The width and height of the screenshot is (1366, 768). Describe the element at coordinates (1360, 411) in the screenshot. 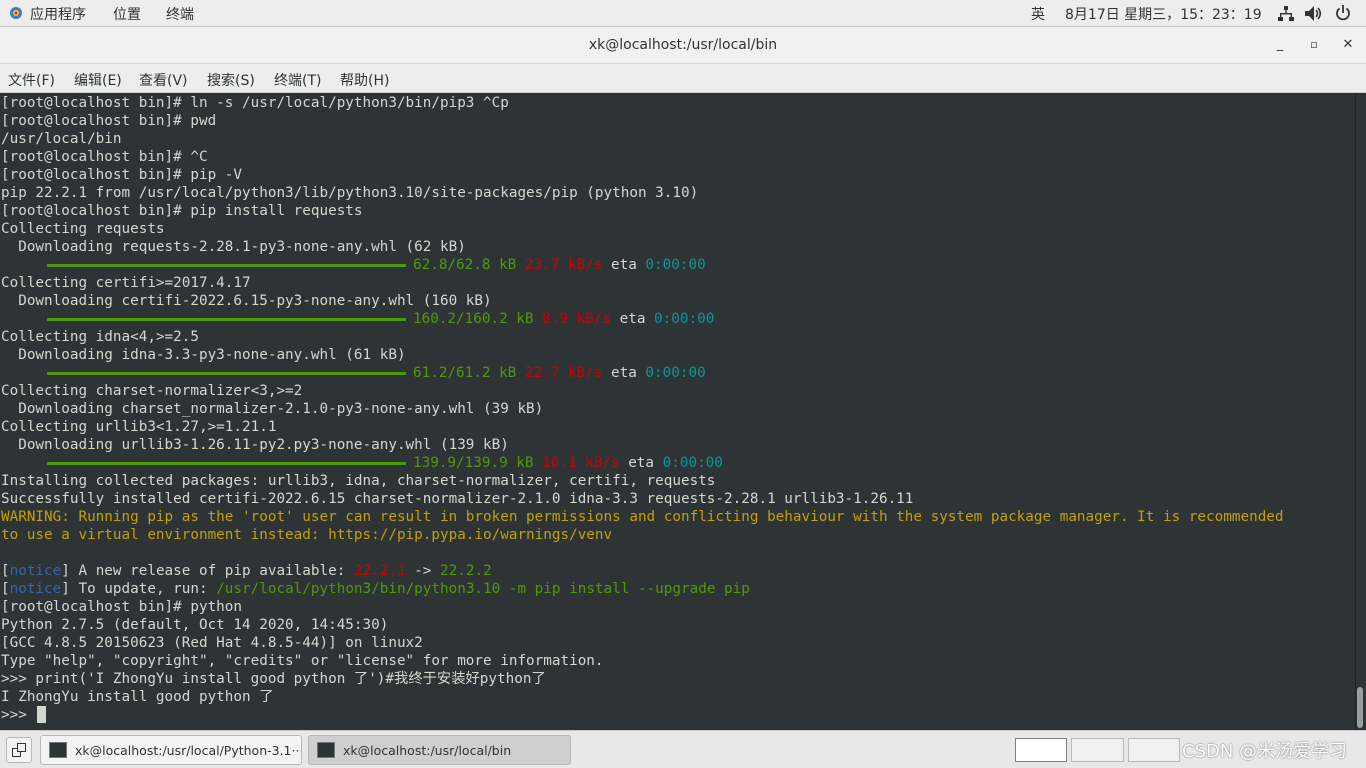

I see `scrollbar-track` at that location.